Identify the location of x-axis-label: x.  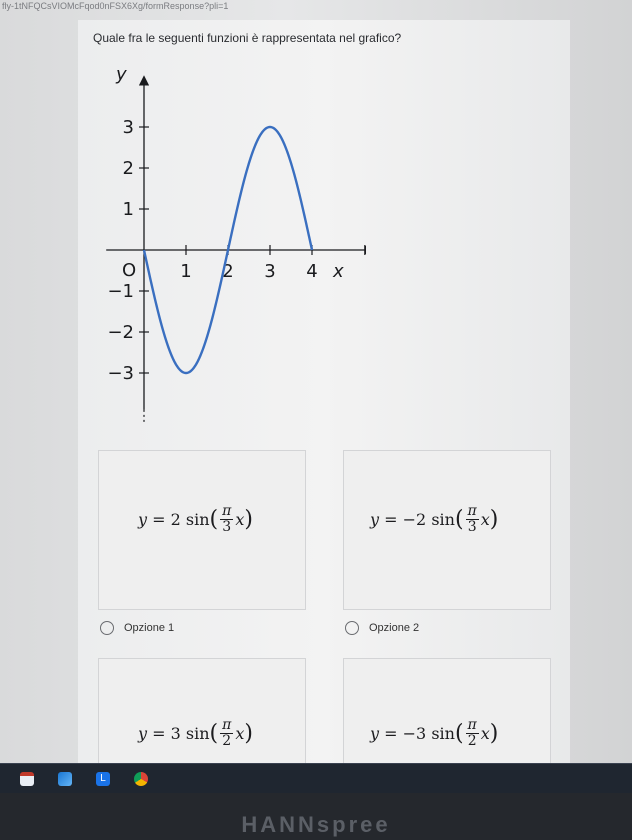
(338, 271).